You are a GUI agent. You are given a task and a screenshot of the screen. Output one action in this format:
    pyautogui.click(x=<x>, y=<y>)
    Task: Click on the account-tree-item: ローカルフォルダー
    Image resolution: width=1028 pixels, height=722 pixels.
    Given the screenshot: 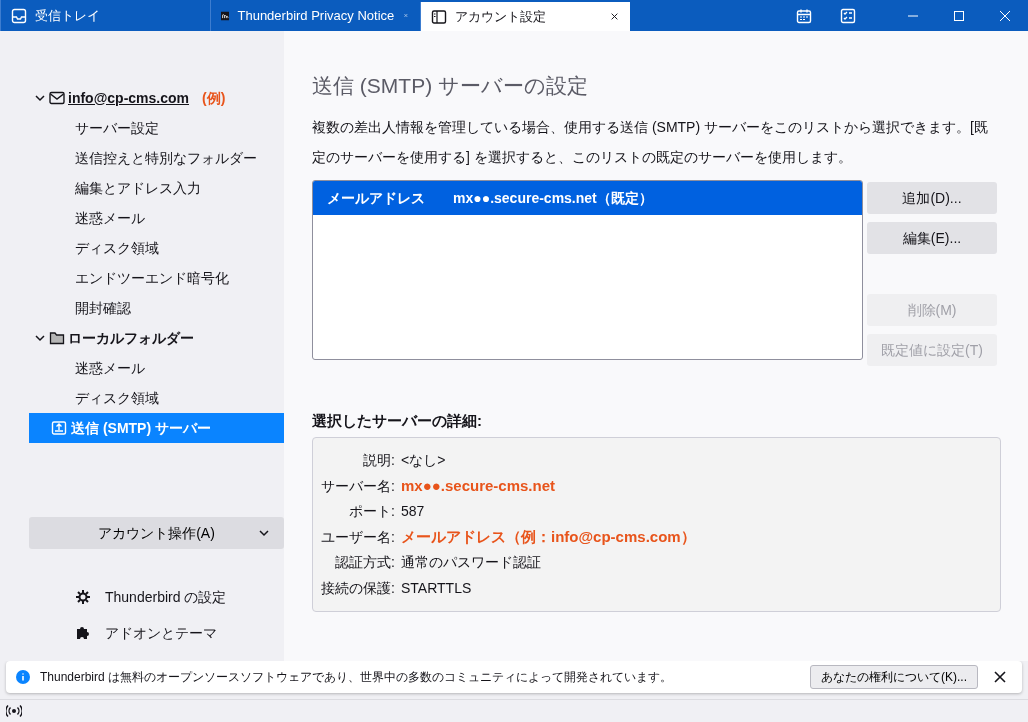 What is the action you would take?
    pyautogui.click(x=156, y=338)
    